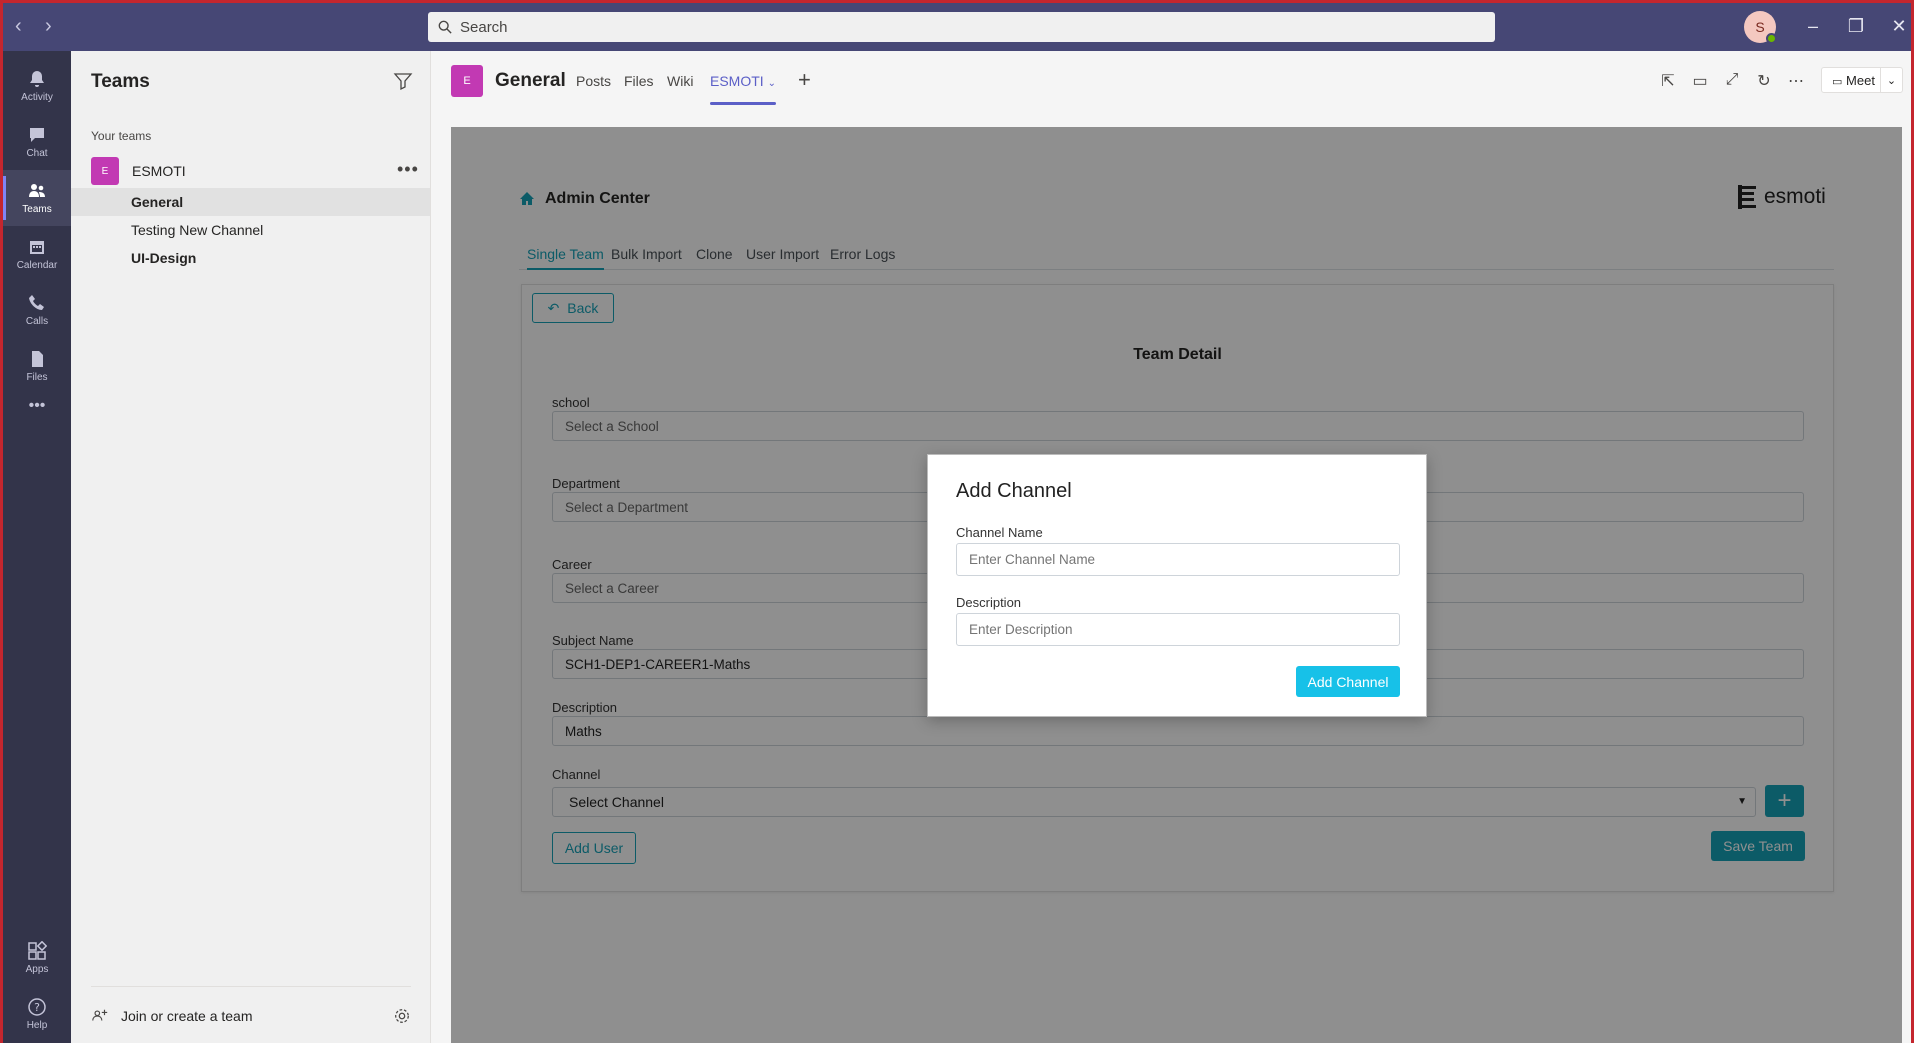 The height and width of the screenshot is (1043, 1914). Describe the element at coordinates (445, 27) in the screenshot. I see `search-icon` at that location.